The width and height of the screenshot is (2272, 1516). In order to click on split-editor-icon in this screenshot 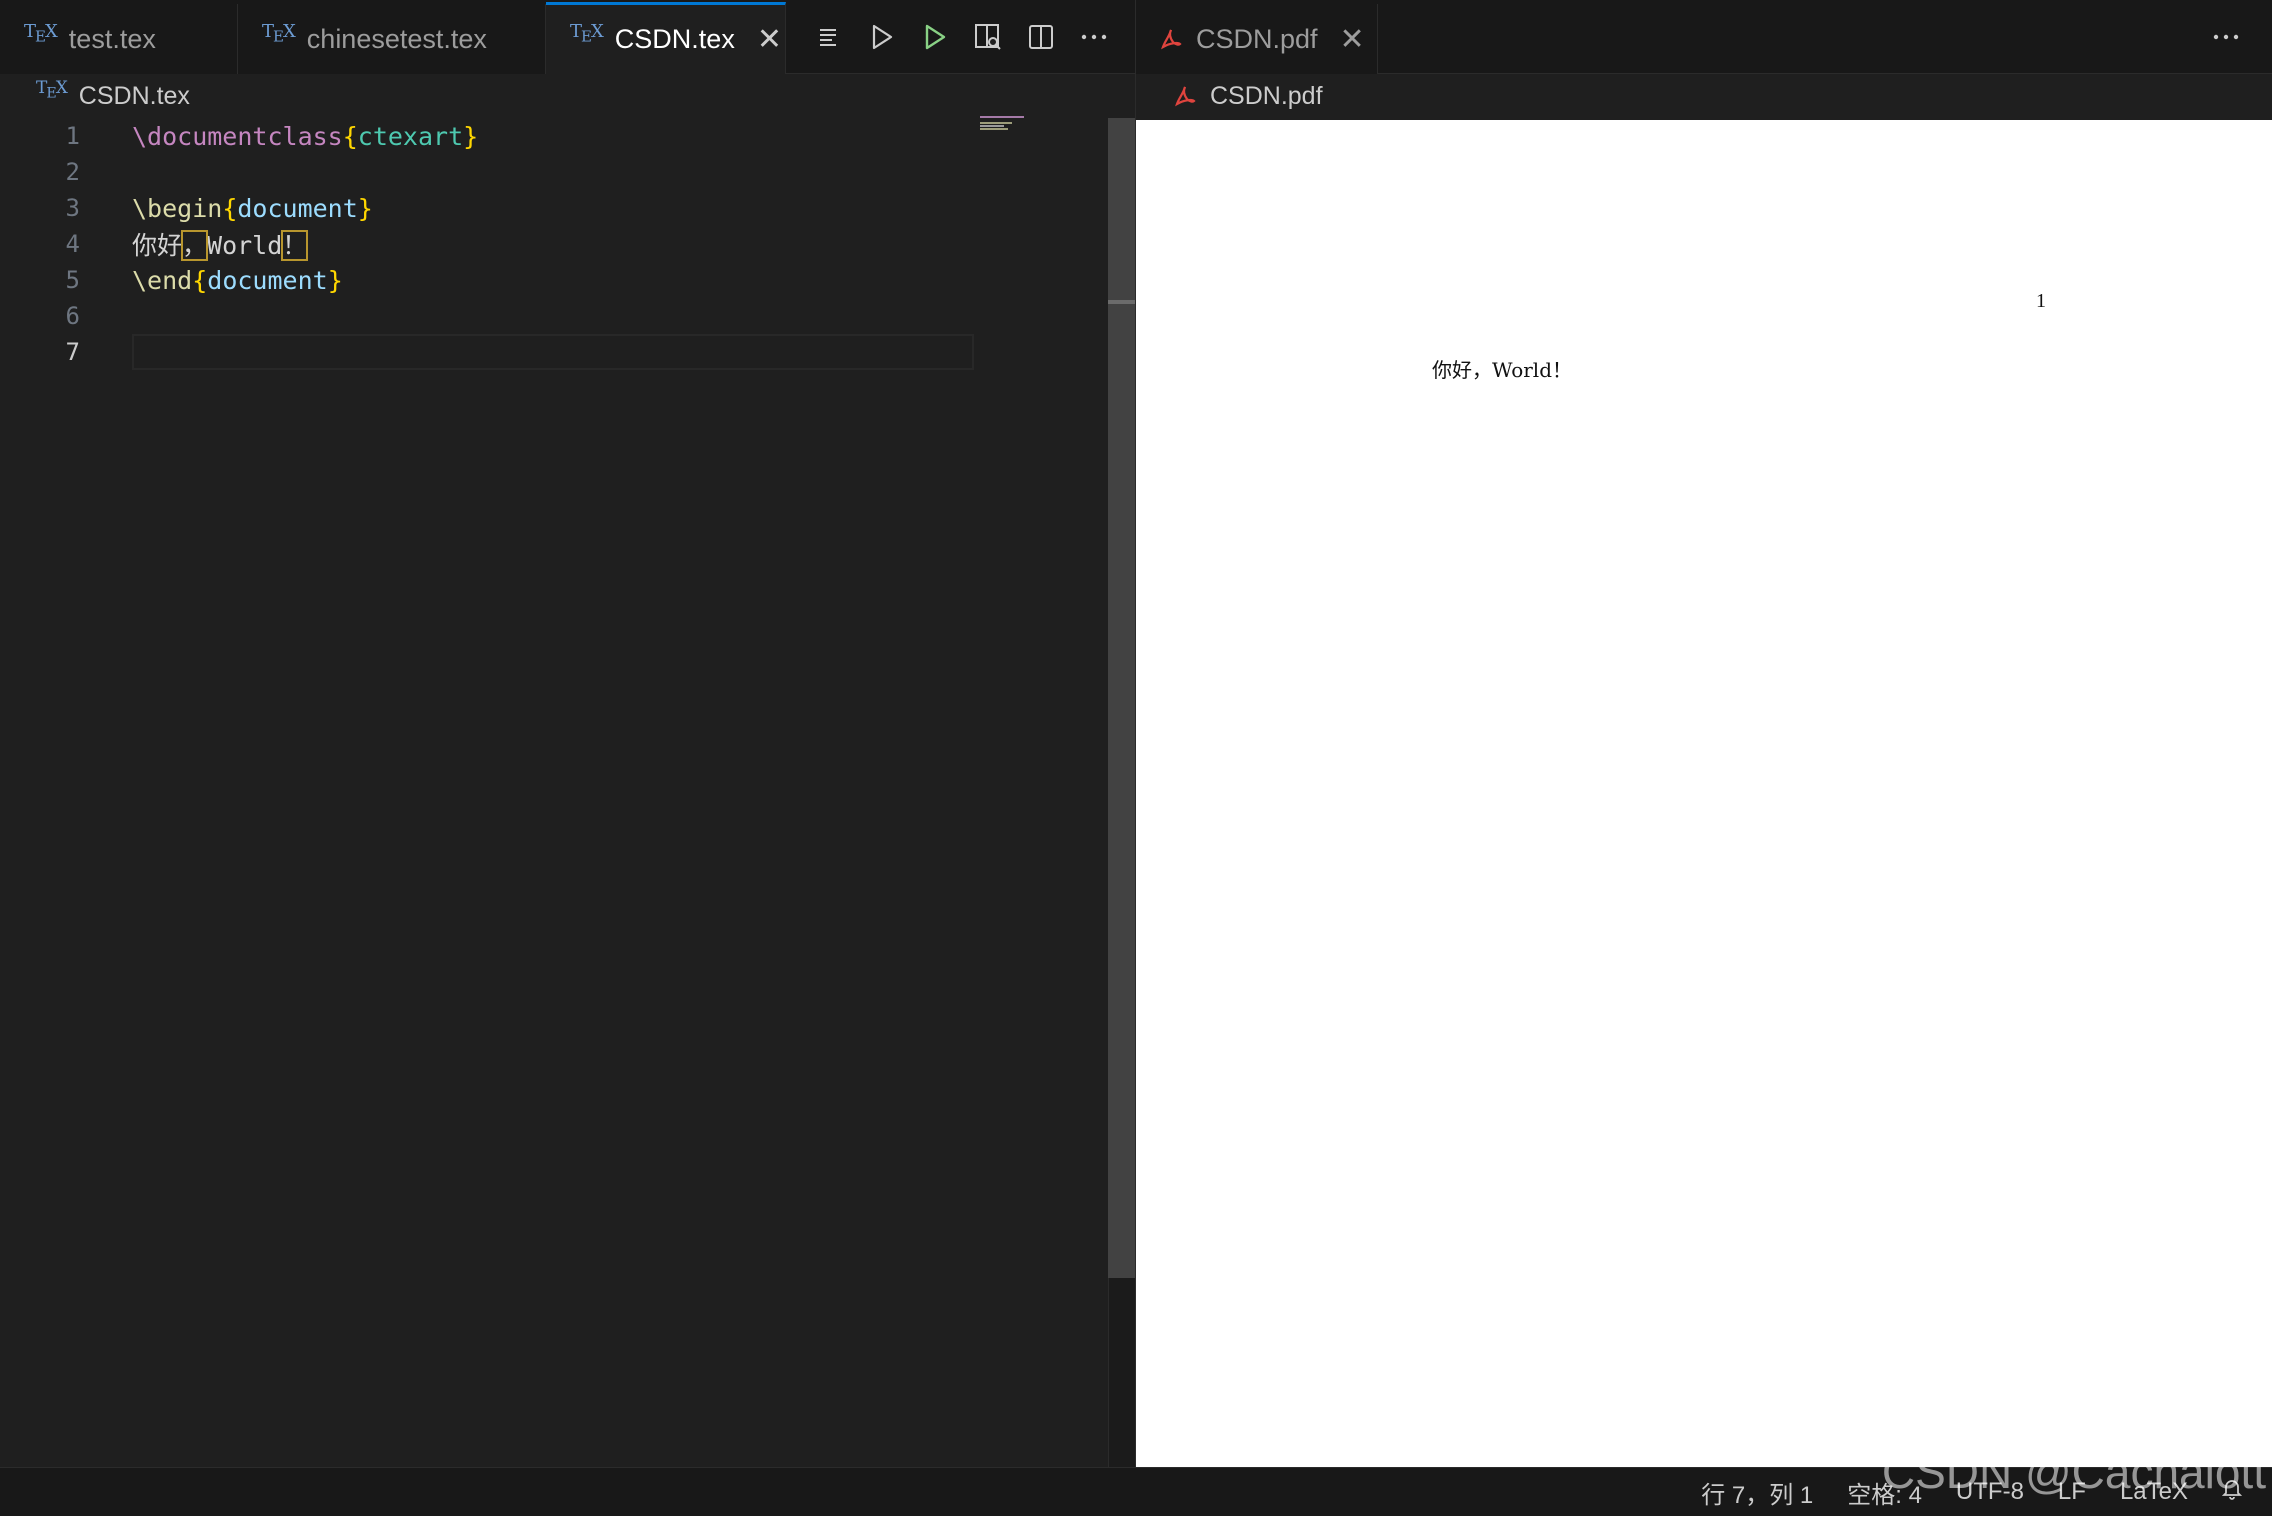, I will do `click(1040, 37)`.